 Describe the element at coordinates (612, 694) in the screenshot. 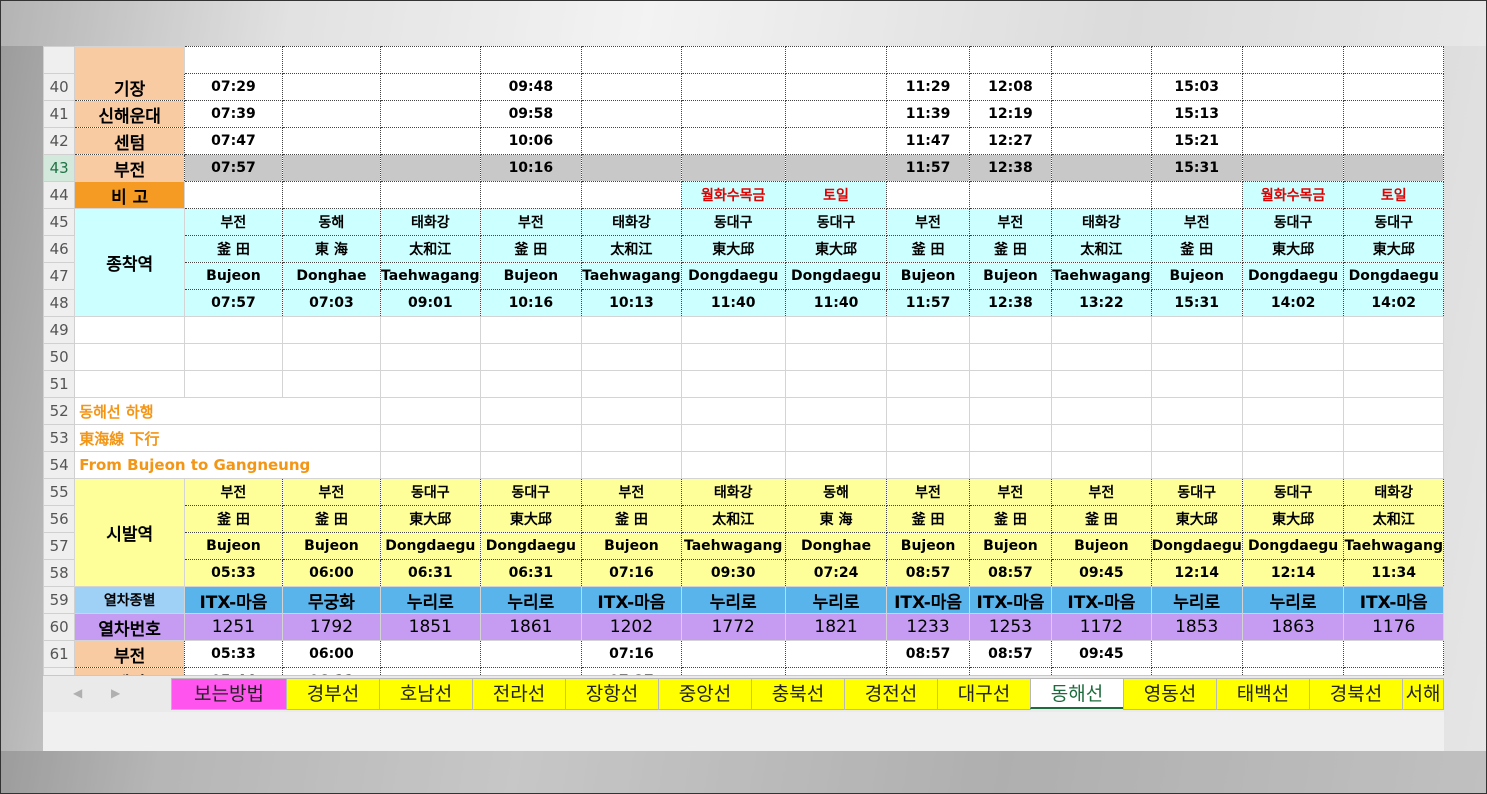

I see `sheet-tab: 장항선` at that location.